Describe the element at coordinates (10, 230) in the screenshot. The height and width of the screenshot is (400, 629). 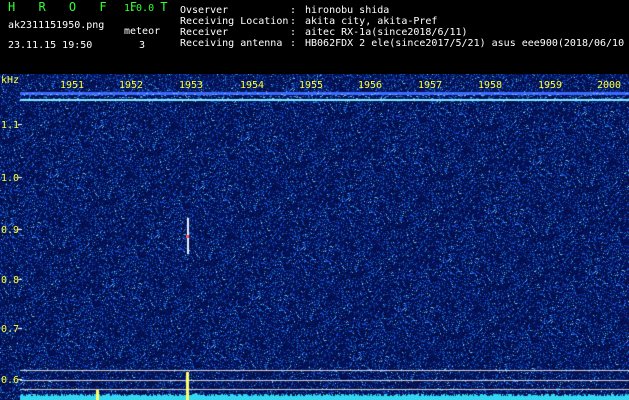
I see `y-tick-label: 0.9` at that location.